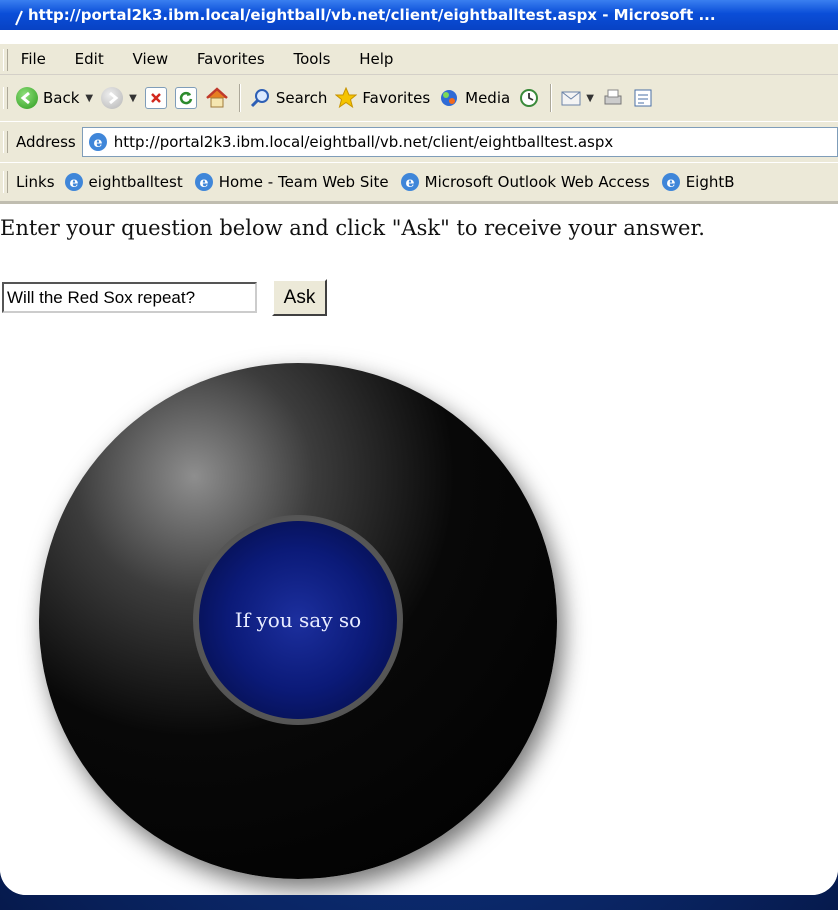 Image resolution: width=838 pixels, height=910 pixels. I want to click on edit-icon, so click(643, 98).